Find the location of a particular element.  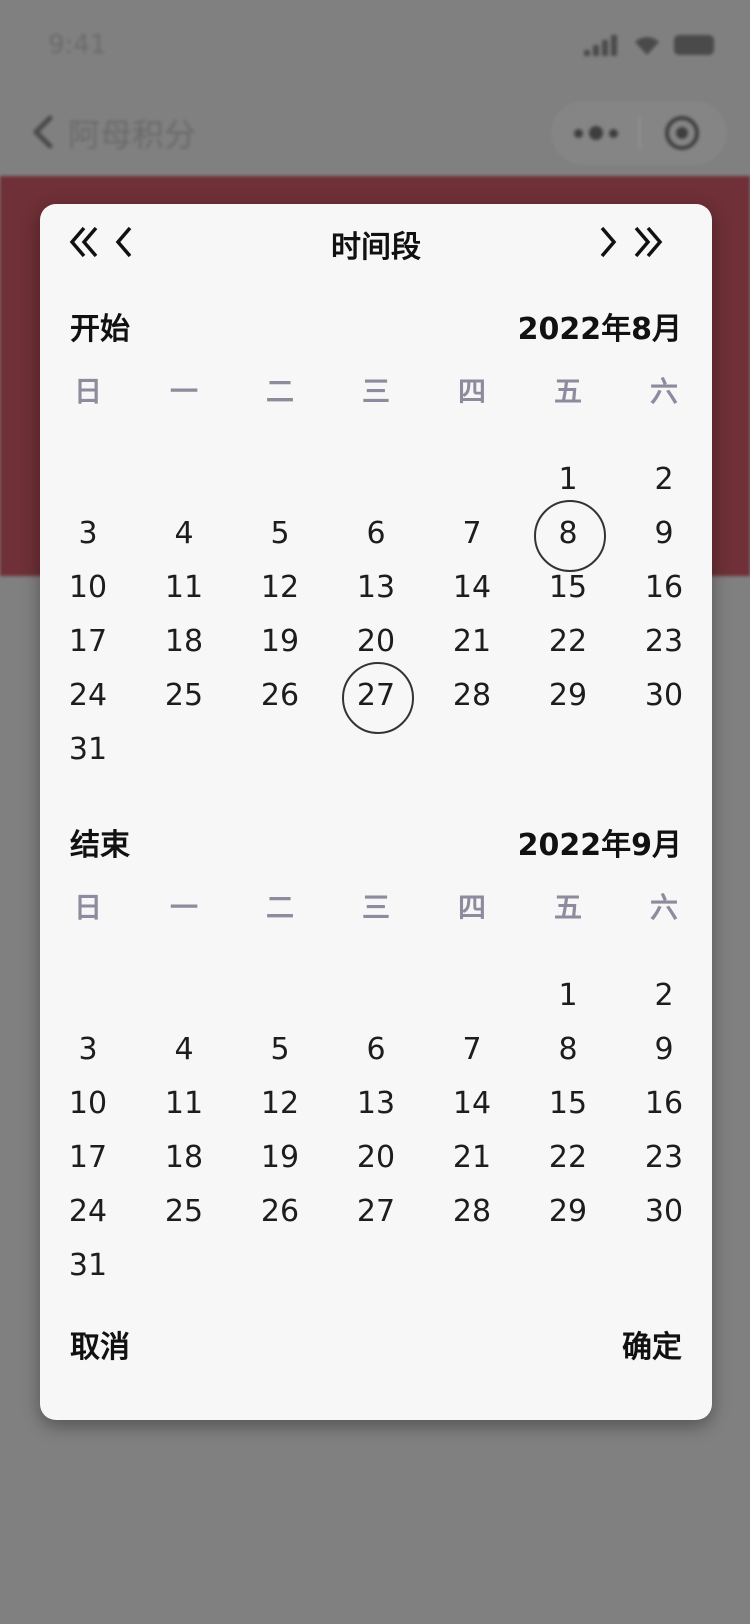

start-day: 4 is located at coordinates (184, 534).